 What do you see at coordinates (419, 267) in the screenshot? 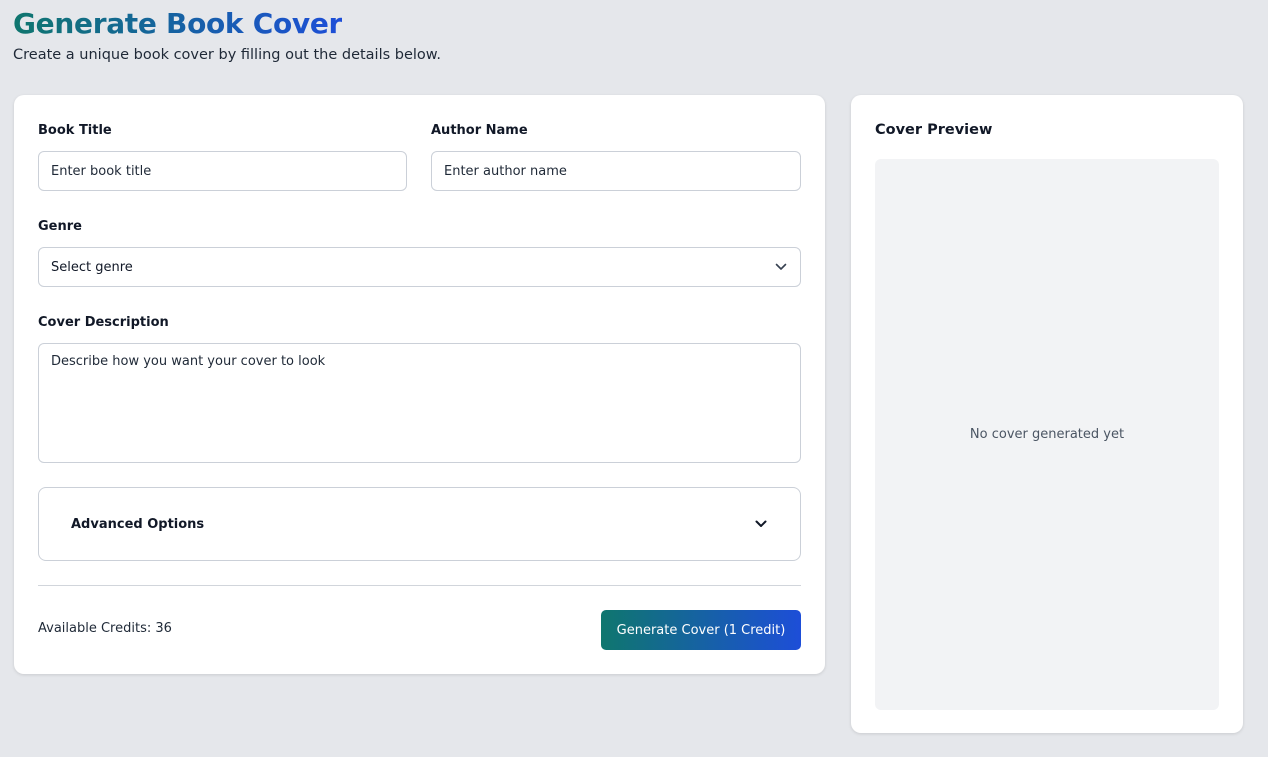
I see `genre-select: Select genre` at bounding box center [419, 267].